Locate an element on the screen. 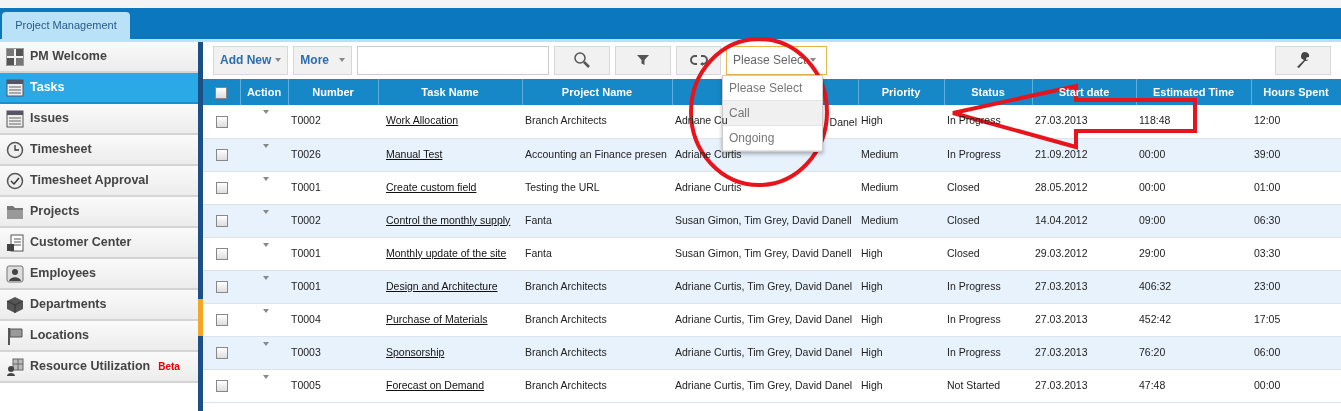 The image size is (1341, 411). table-cell: 29.03.2012 is located at coordinates (1061, 252).